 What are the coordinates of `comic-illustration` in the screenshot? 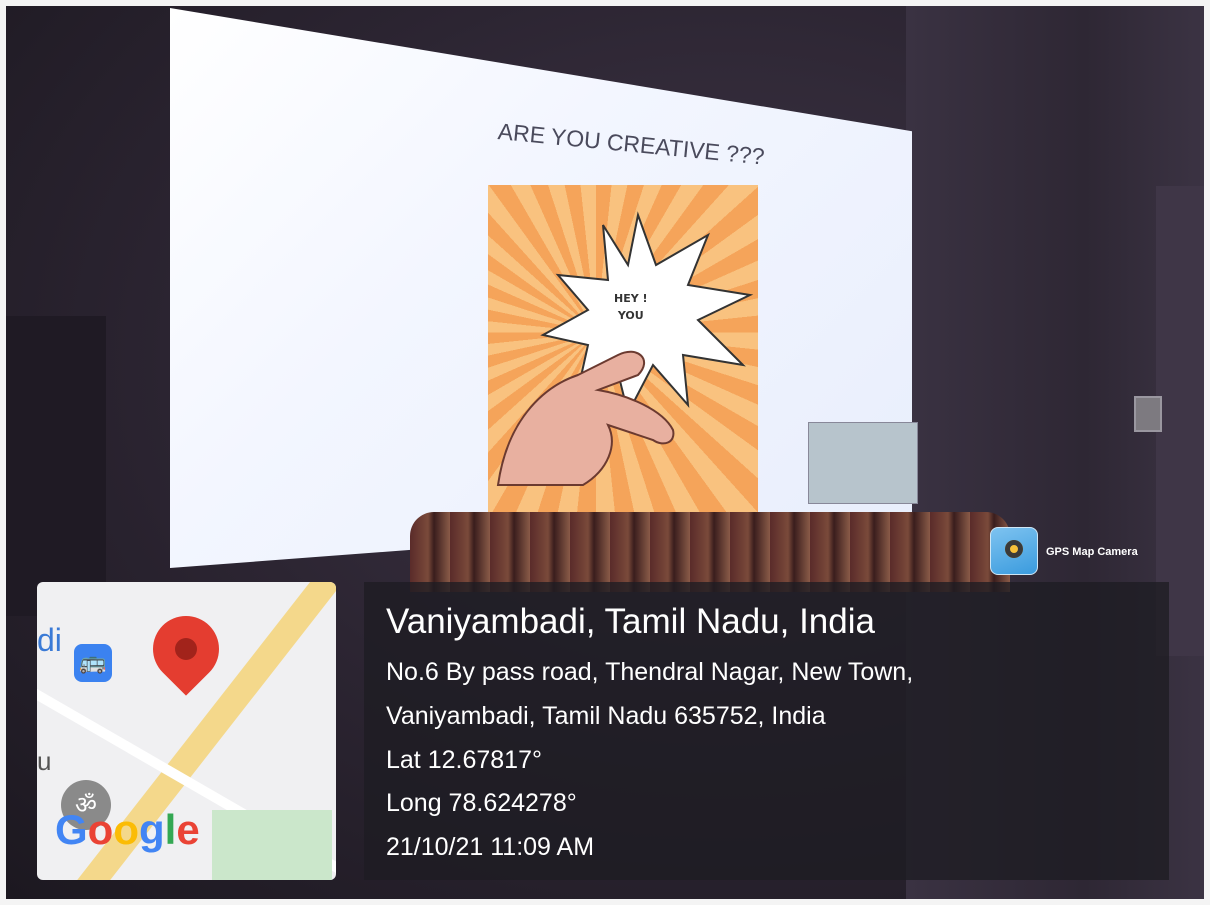 It's located at (625, 348).